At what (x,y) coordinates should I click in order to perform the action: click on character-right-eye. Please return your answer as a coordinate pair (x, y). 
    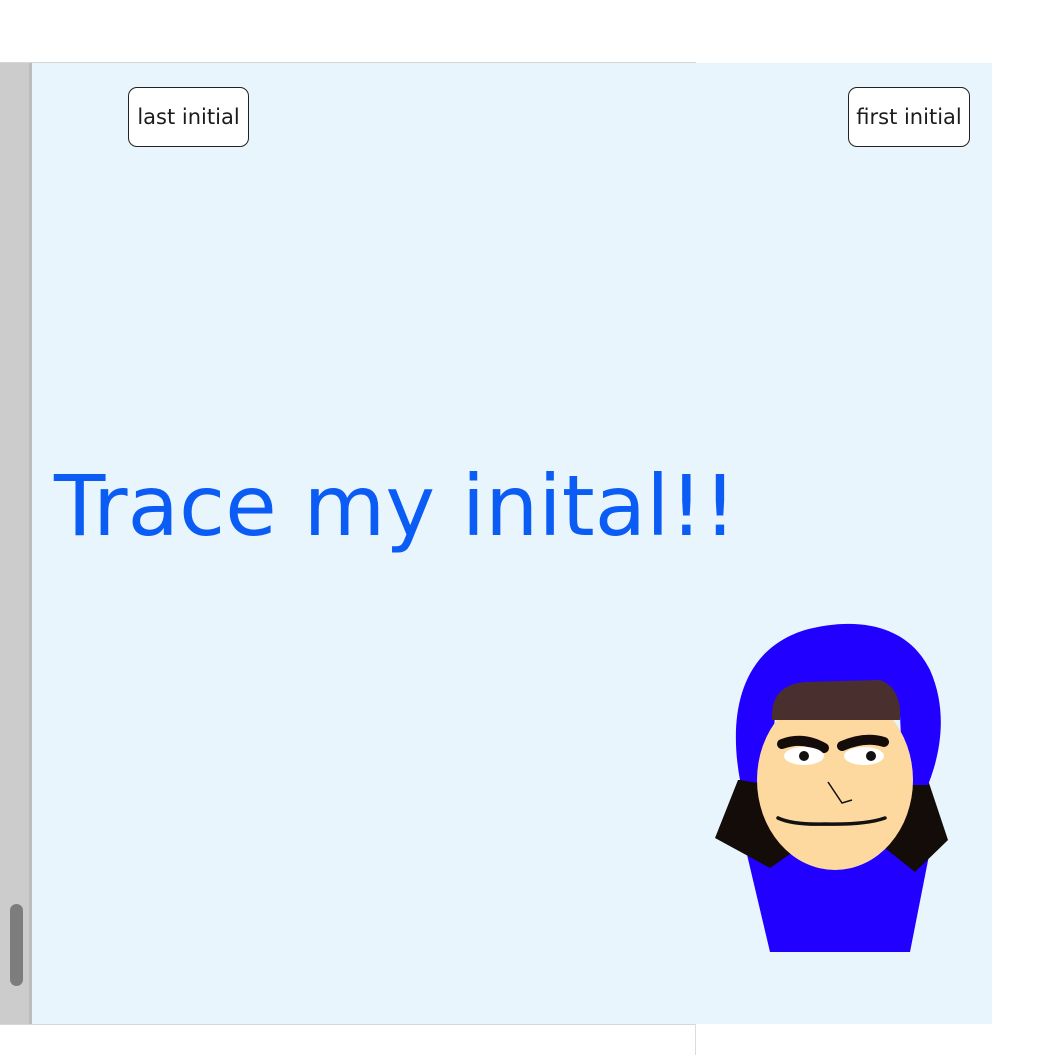
    Looking at the image, I should click on (864, 756).